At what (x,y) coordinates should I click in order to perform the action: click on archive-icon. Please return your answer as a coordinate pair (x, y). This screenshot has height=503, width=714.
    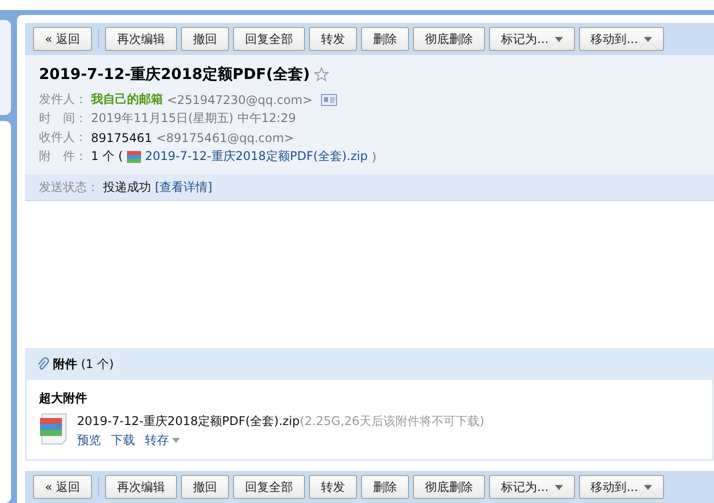
    Looking at the image, I should click on (133, 156).